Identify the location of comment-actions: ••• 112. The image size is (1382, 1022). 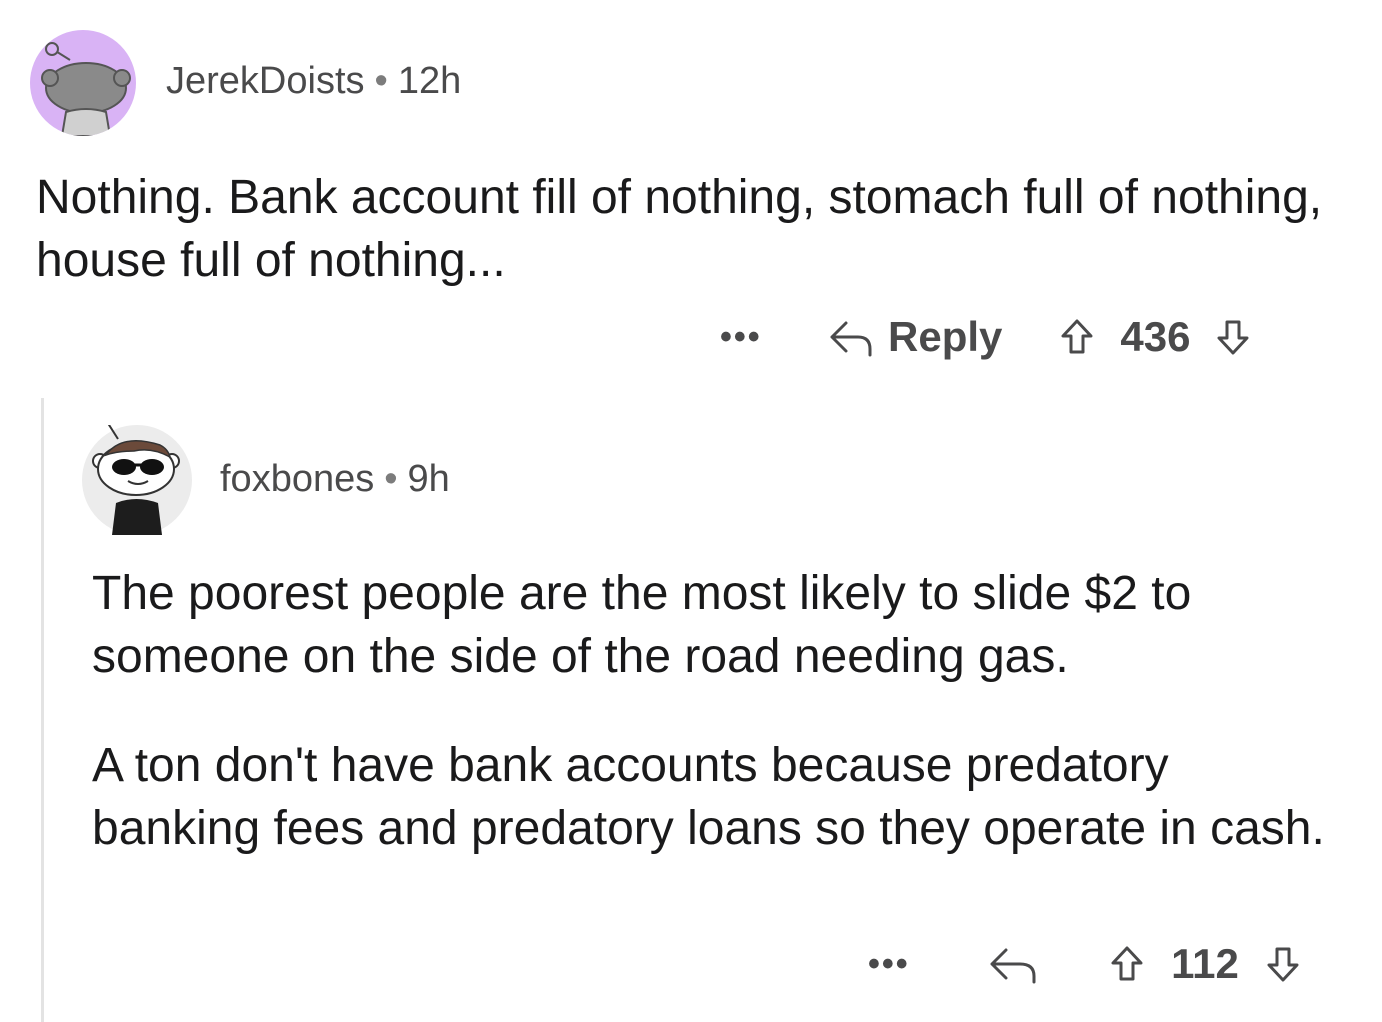
(1084, 964).